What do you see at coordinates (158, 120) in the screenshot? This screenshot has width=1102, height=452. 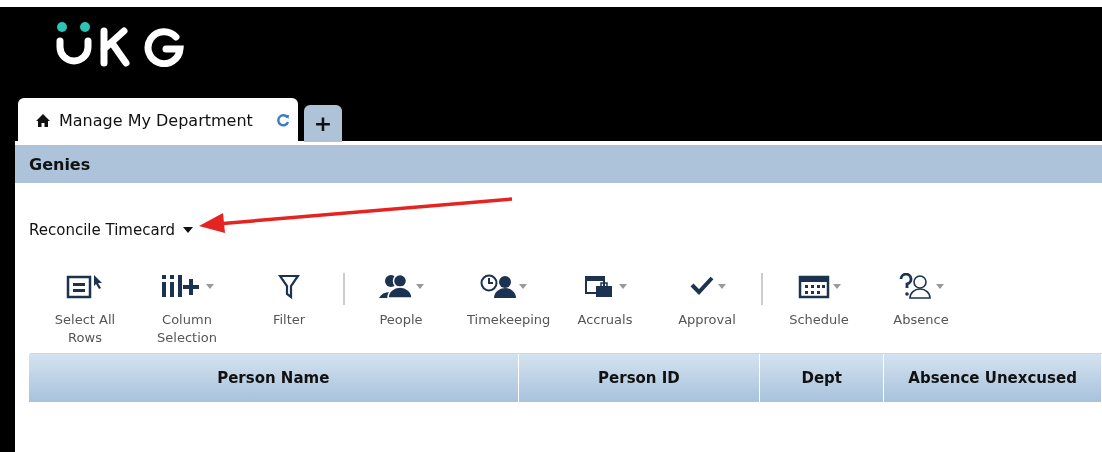 I see `tab: Manage My Department` at bounding box center [158, 120].